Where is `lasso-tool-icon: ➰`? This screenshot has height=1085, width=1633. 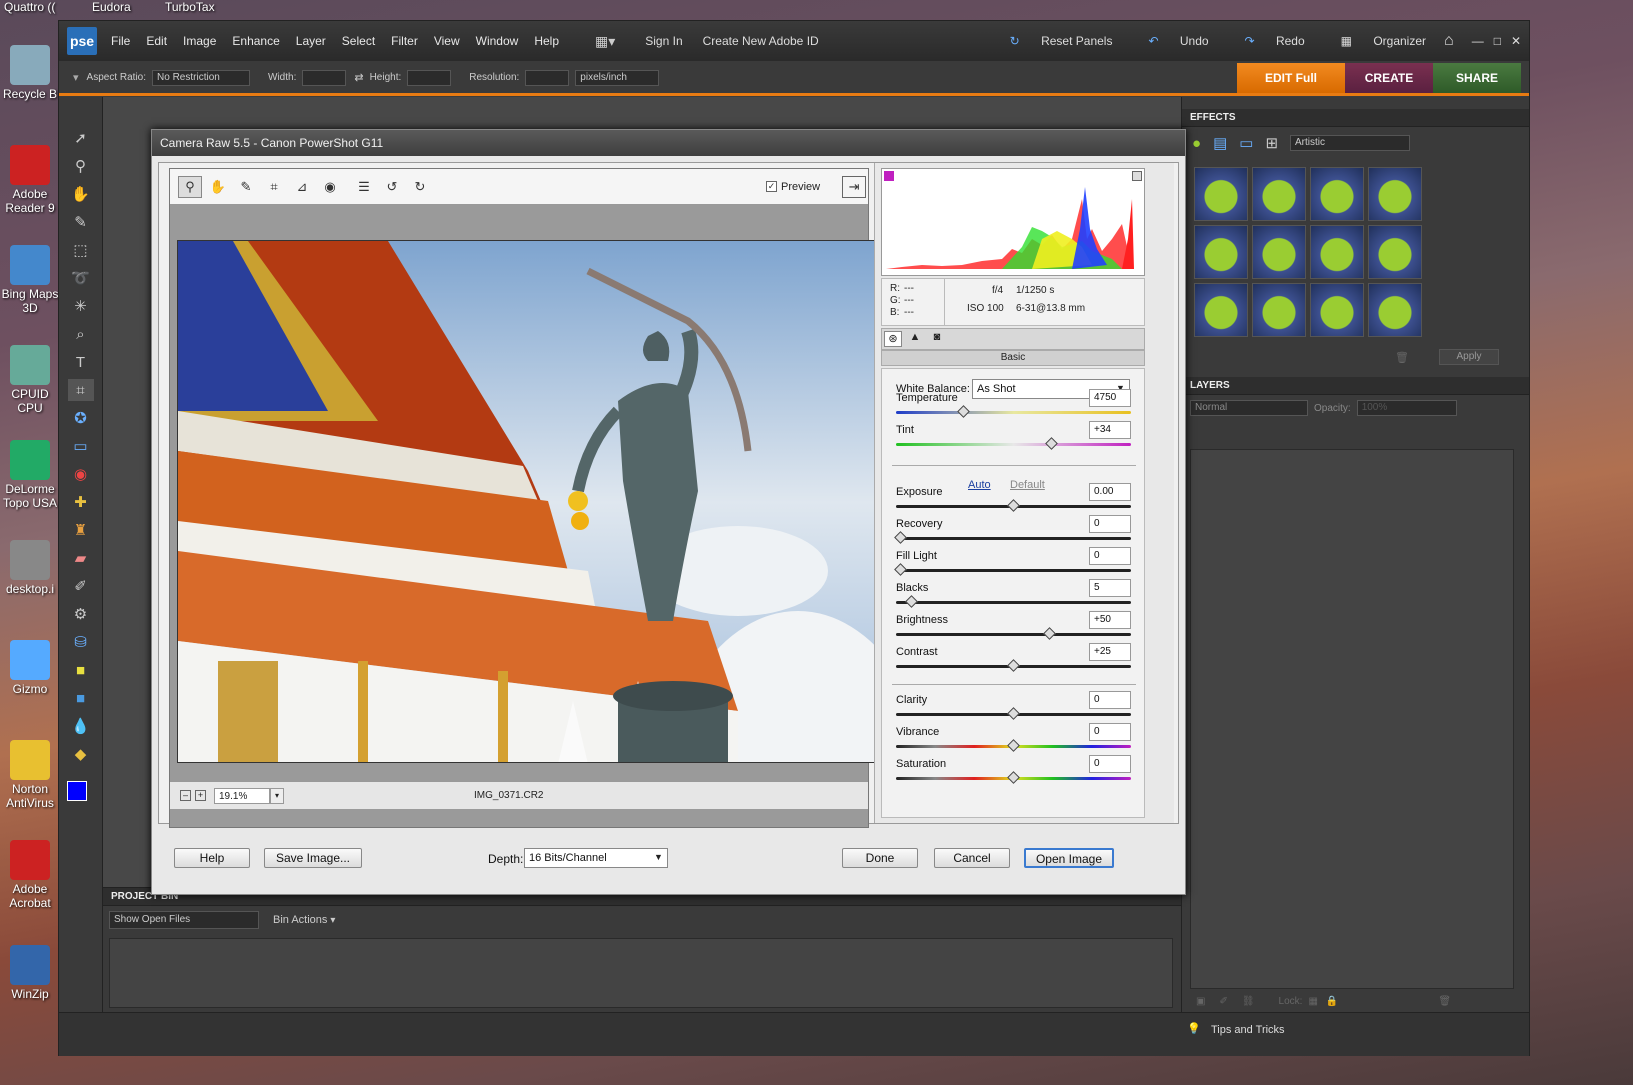 lasso-tool-icon: ➰ is located at coordinates (81, 278).